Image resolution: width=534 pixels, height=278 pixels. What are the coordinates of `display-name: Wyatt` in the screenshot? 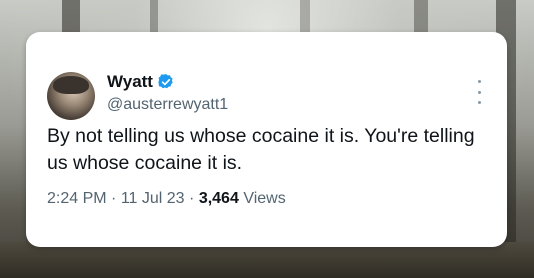 It's located at (141, 82).